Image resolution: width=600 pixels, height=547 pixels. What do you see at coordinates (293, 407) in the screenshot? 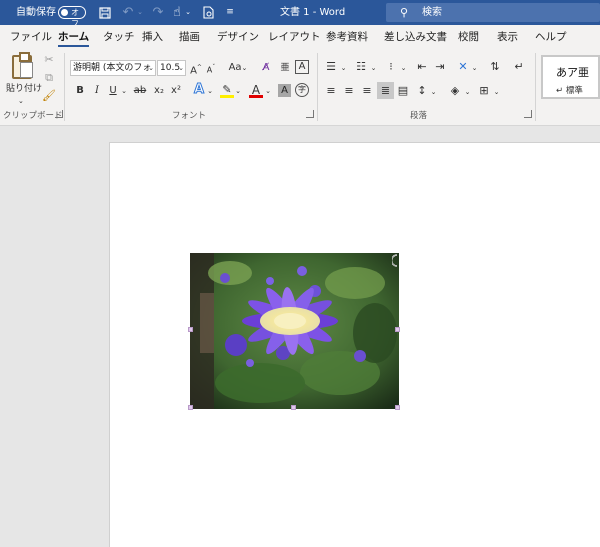
I see `resize-handle-bottom` at bounding box center [293, 407].